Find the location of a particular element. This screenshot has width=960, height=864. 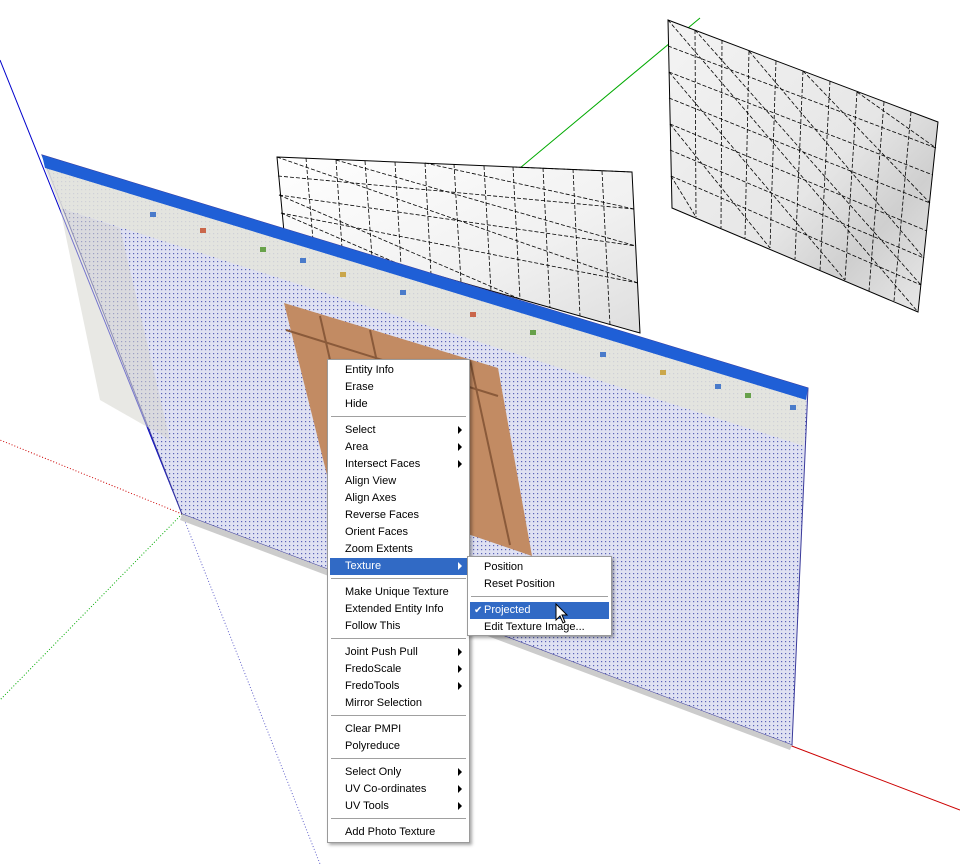

mesh-plane-right is located at coordinates (803, 166).